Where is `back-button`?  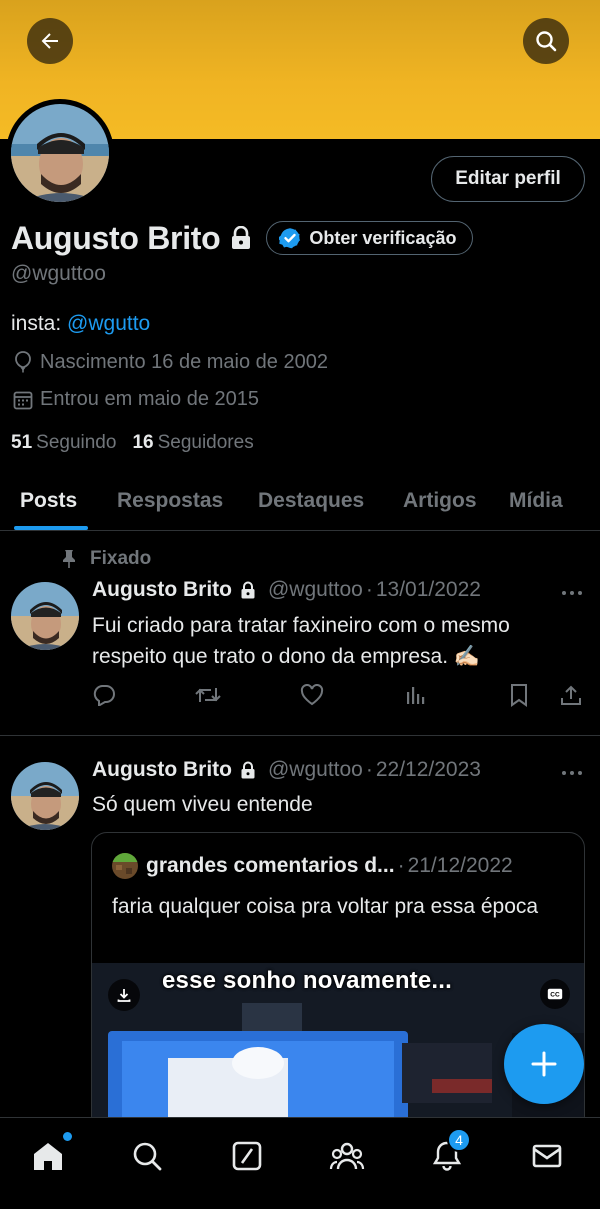 back-button is located at coordinates (50, 41).